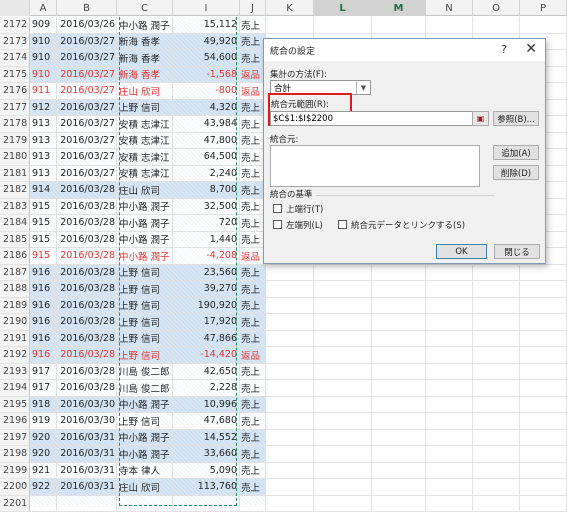 The height and width of the screenshot is (528, 567). What do you see at coordinates (206, 404) in the screenshot?
I see `cell-i: 10,996` at bounding box center [206, 404].